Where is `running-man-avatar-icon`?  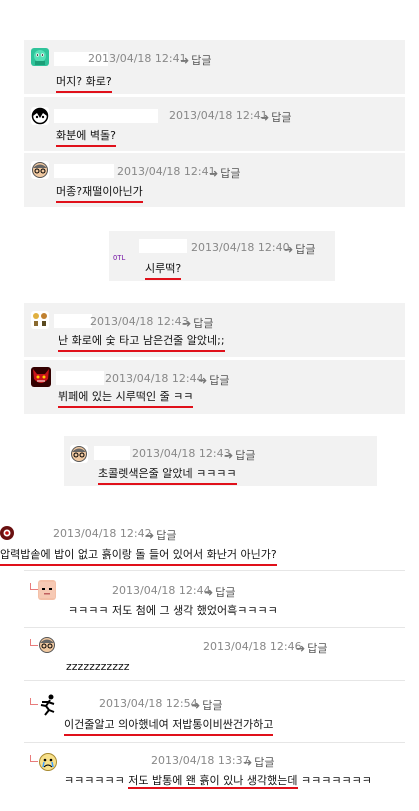 running-man-avatar-icon is located at coordinates (48, 705).